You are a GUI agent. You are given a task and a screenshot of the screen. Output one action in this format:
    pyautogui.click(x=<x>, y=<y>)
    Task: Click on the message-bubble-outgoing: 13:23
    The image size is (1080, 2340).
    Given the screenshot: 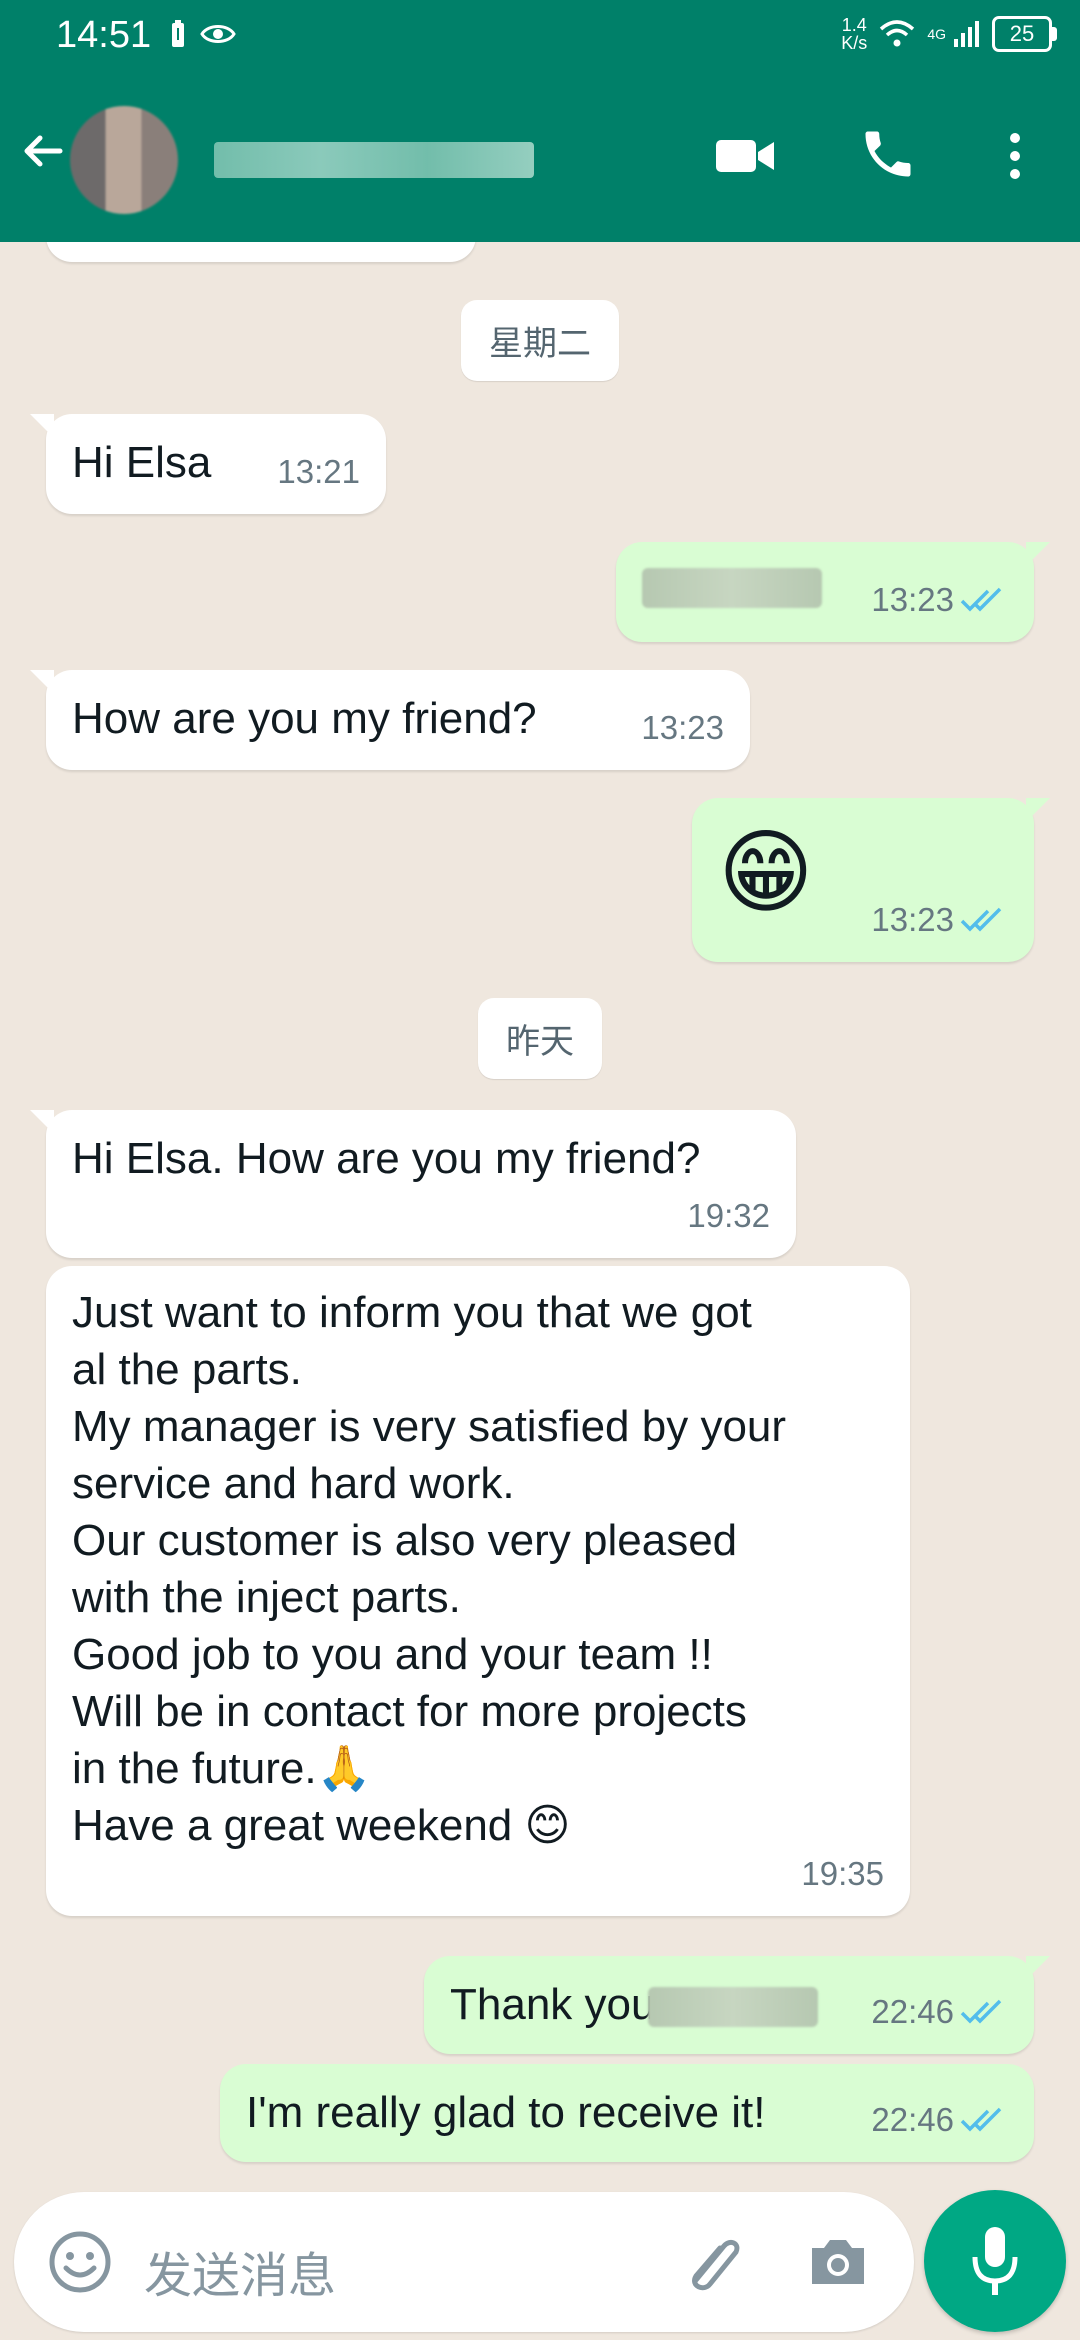 What is the action you would take?
    pyautogui.click(x=833, y=592)
    